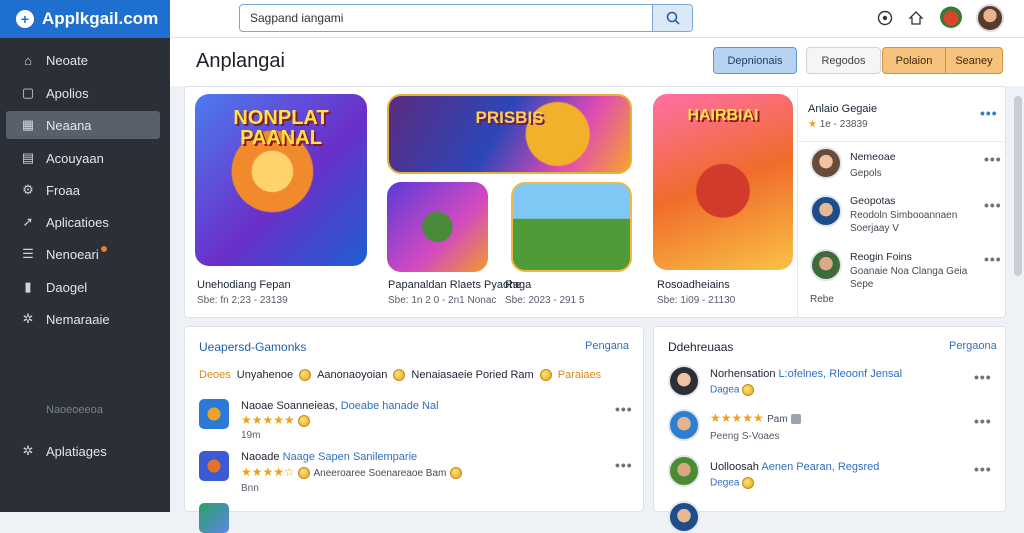 The height and width of the screenshot is (533, 1024). I want to click on list-item-title: Norhensation L:ofelnes, Rleoonf Jensal, so click(806, 374).